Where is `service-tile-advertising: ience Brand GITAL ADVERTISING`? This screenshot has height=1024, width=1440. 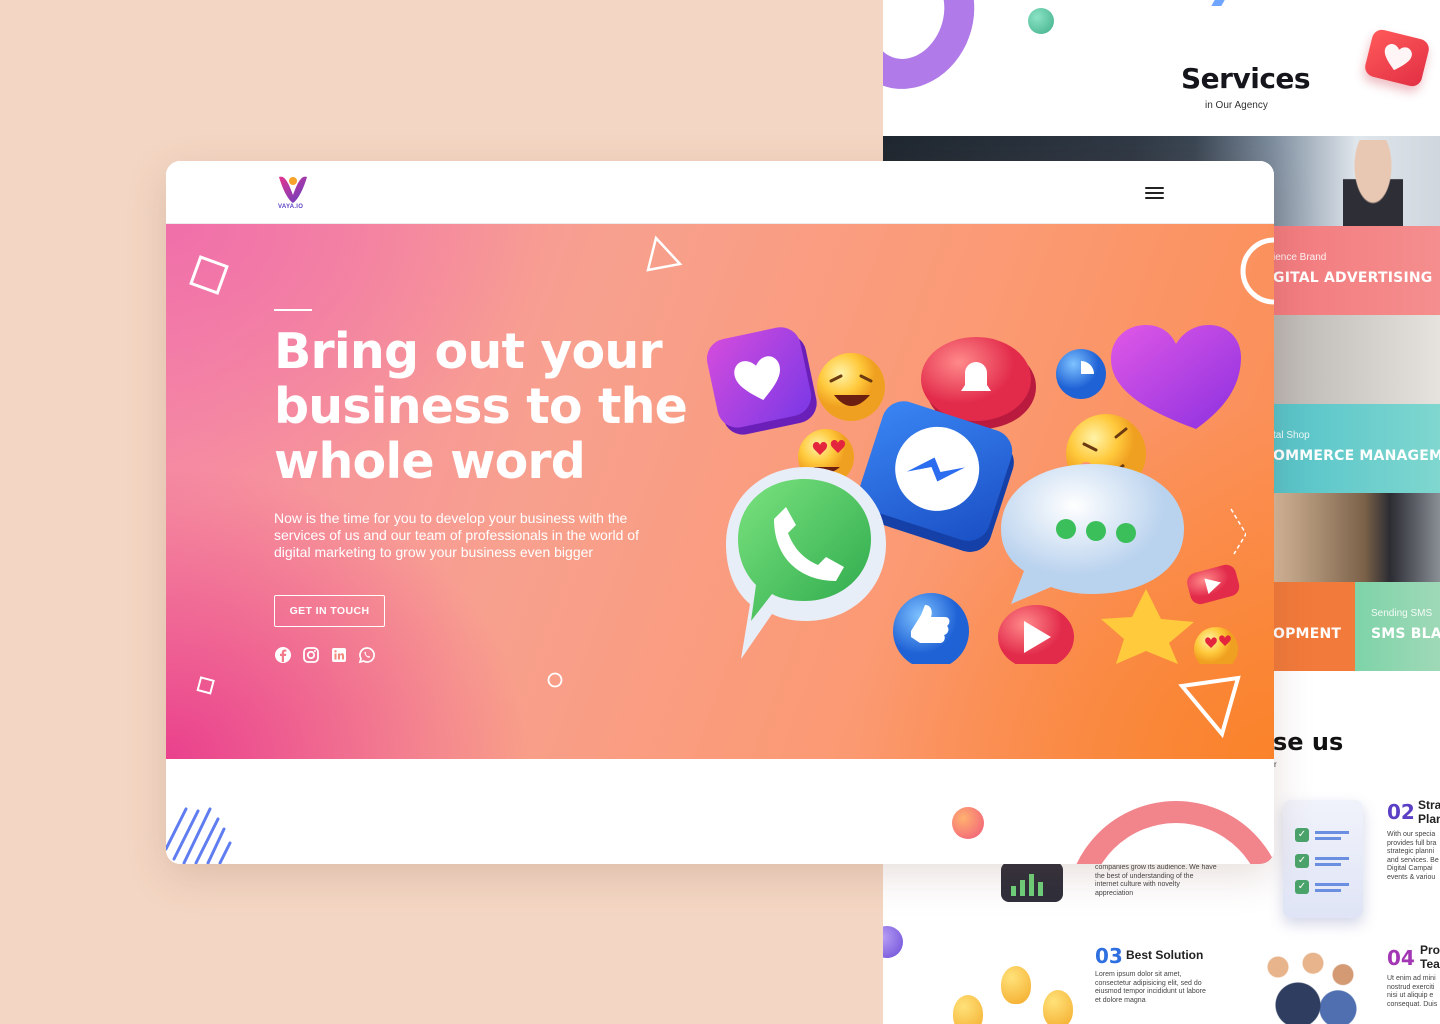 service-tile-advertising: ience Brand GITAL ADVERTISING is located at coordinates (1356, 270).